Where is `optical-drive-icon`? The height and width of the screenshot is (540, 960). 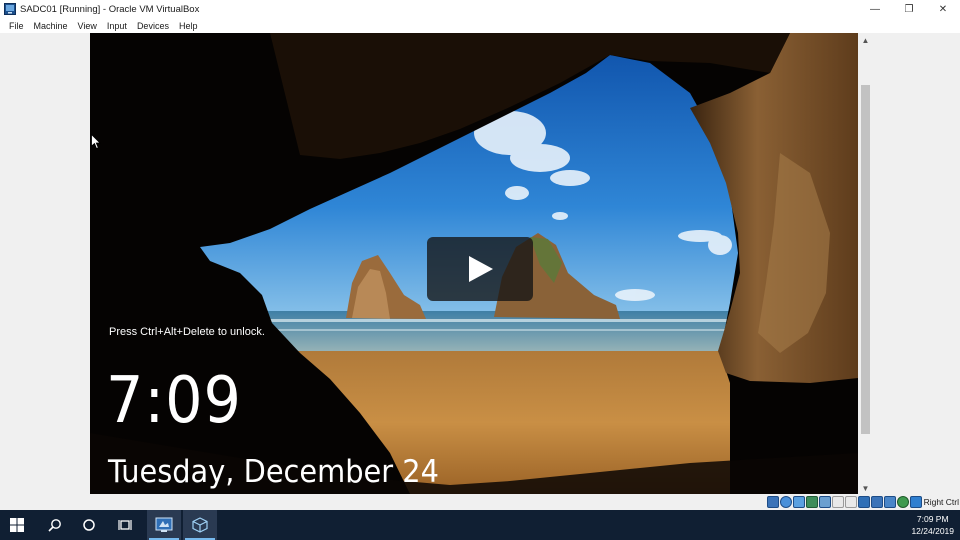 optical-drive-icon is located at coordinates (786, 502).